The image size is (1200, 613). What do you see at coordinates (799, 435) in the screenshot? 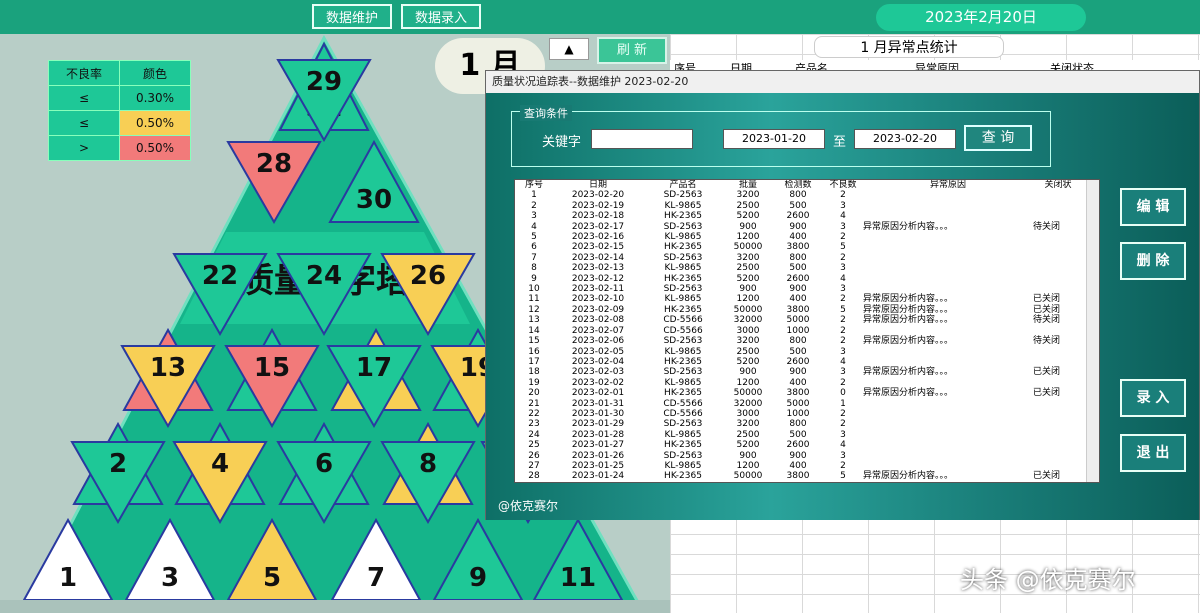
I see `list-row: 24 2023-01-28 KL-9865 2500 500 3` at bounding box center [799, 435].